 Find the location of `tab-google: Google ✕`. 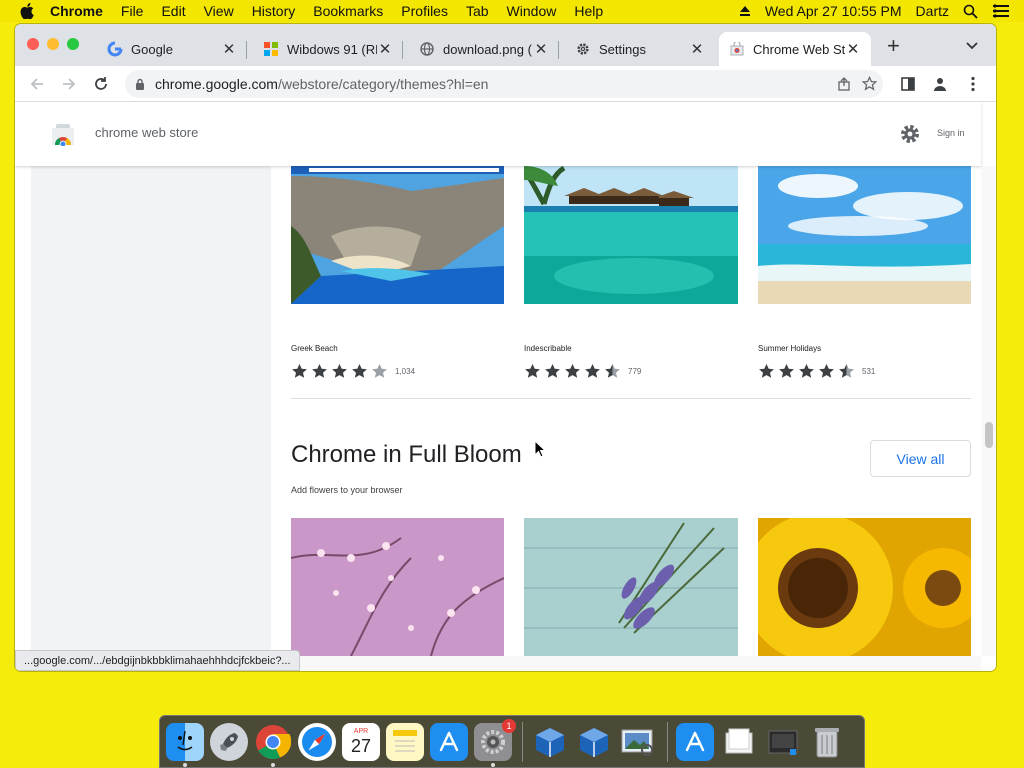

tab-google: Google ✕ is located at coordinates (172, 49).